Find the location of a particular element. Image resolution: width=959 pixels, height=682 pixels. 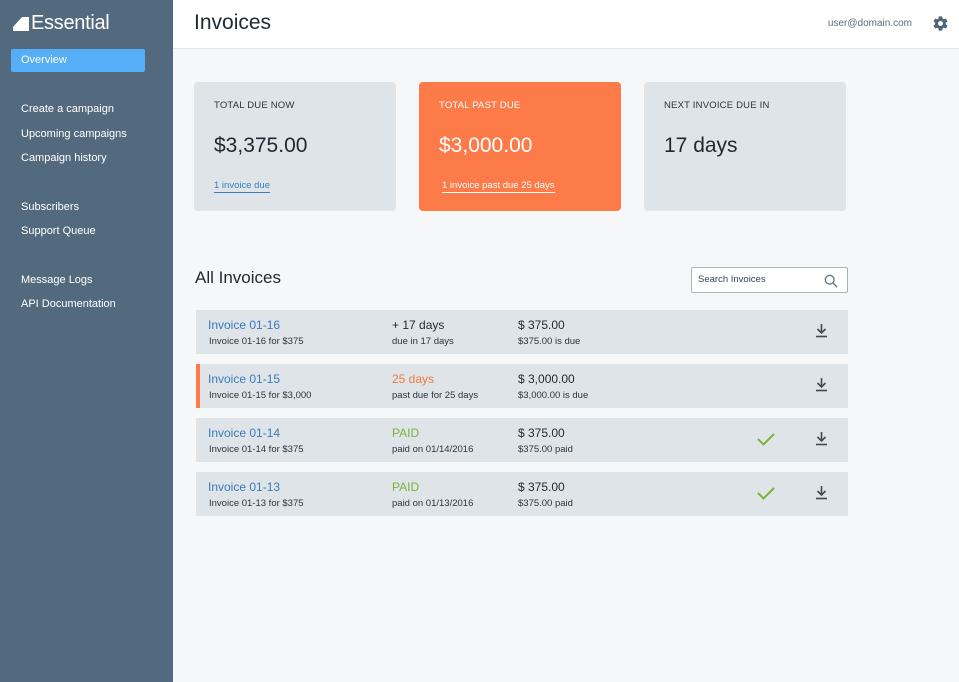

page-title: Invoices is located at coordinates (233, 22).